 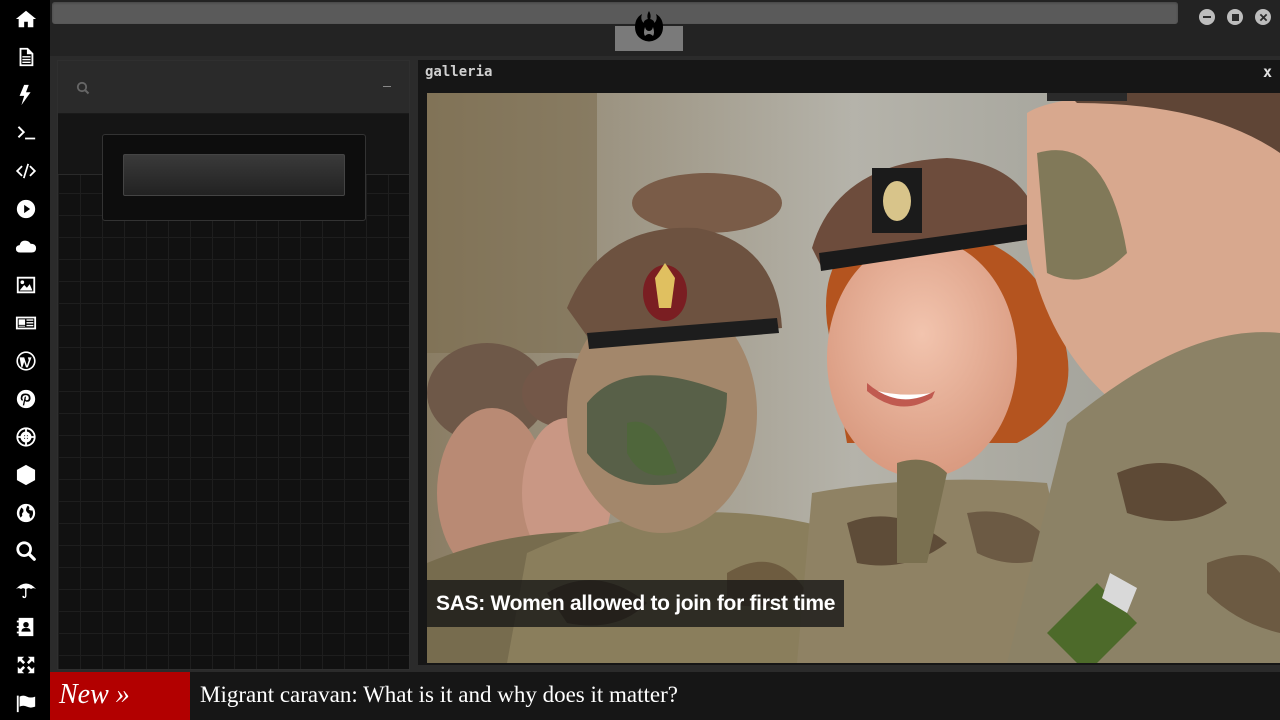 What do you see at coordinates (615, 13) in the screenshot?
I see `address-bar` at bounding box center [615, 13].